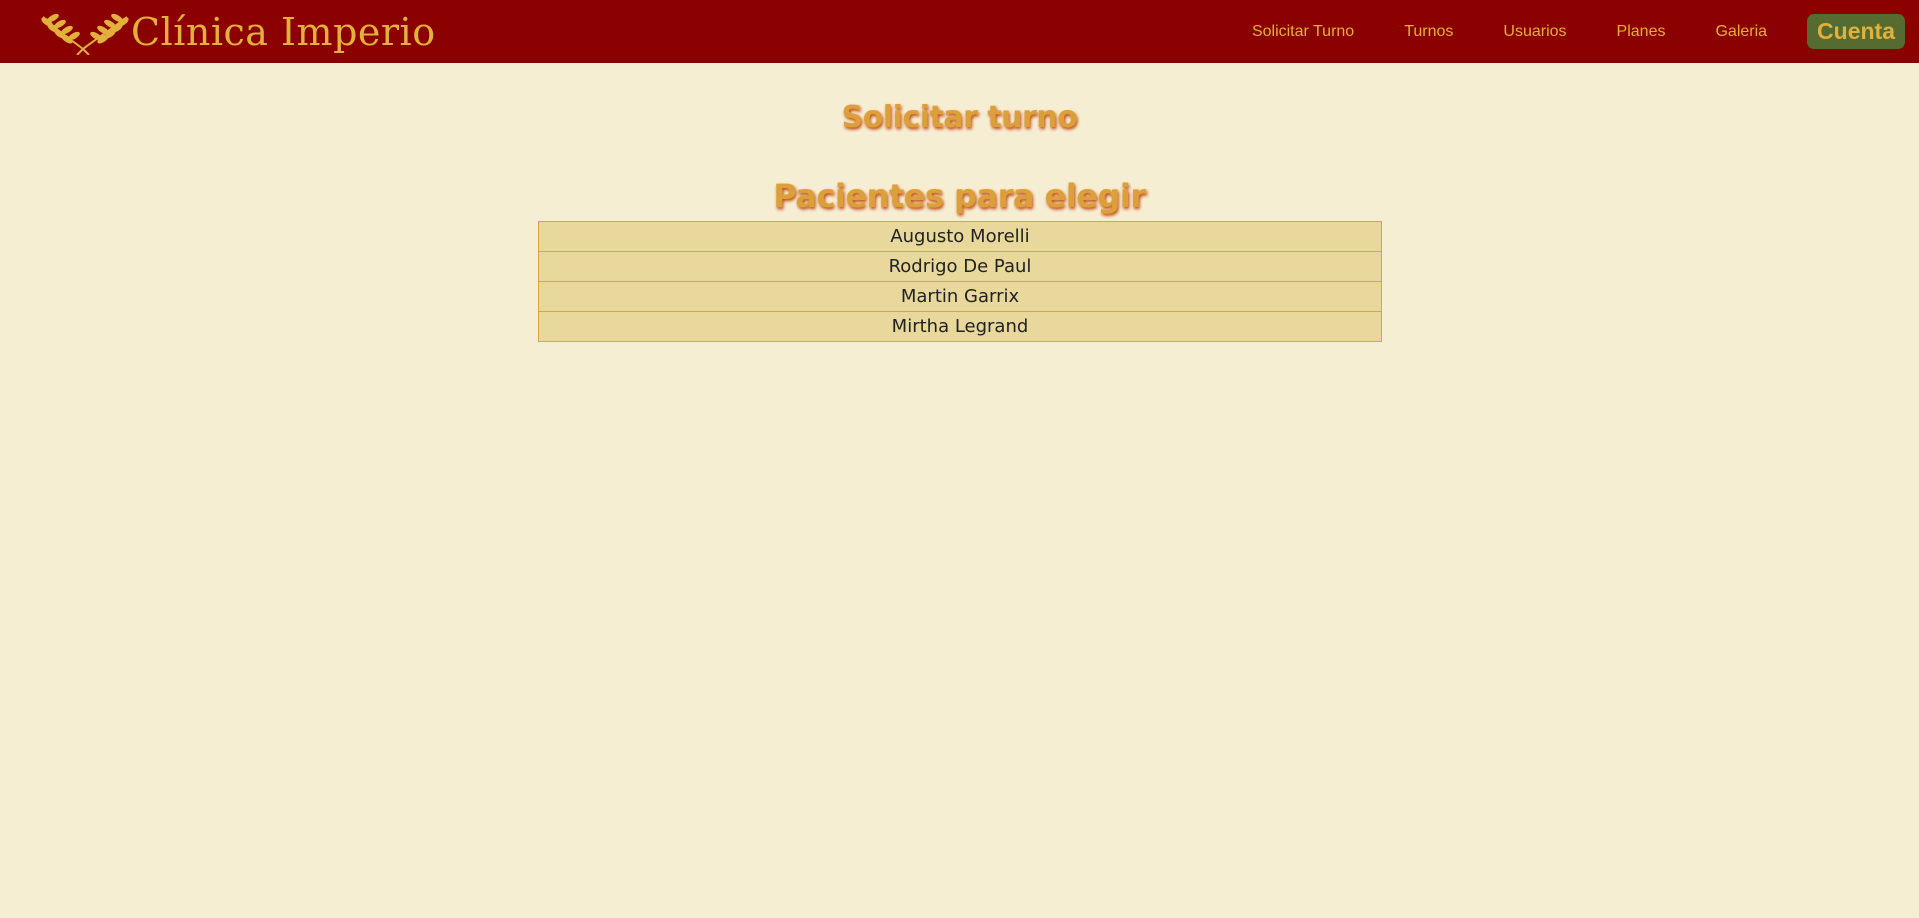  What do you see at coordinates (1303, 32) in the screenshot?
I see `nav-solicitar-turno: Solicitar Turno` at bounding box center [1303, 32].